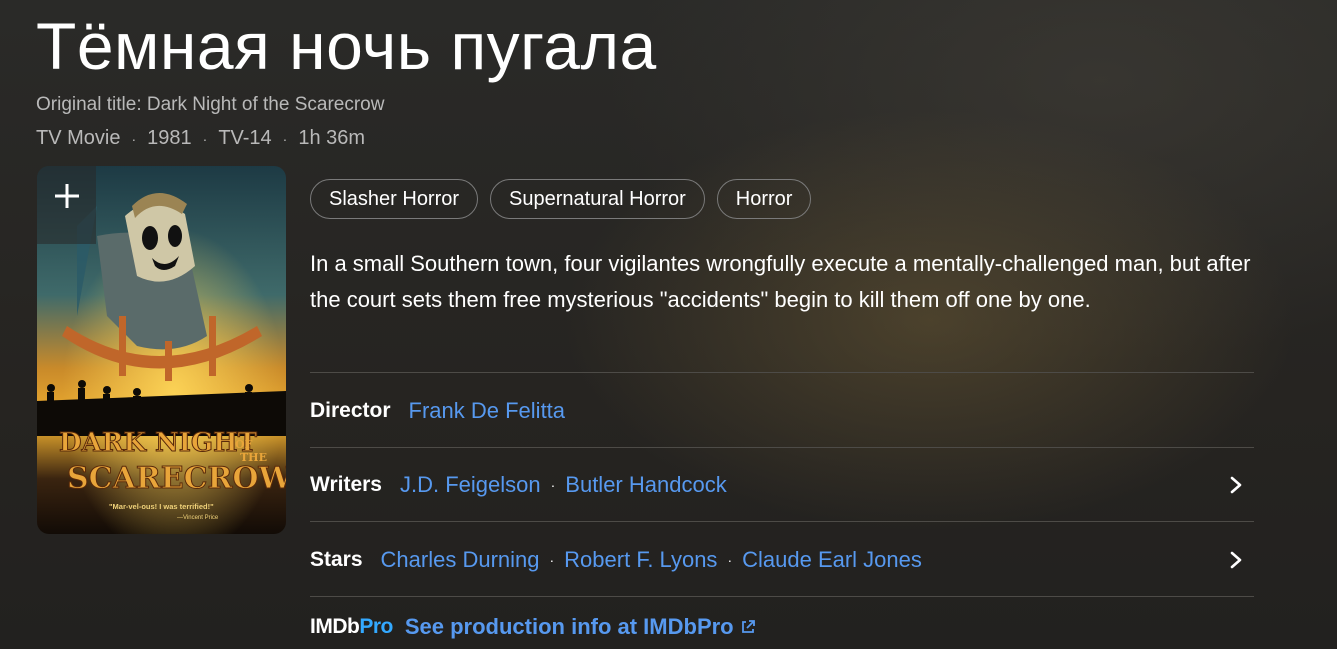  I want to click on imdbpro-logo: IMDbPro, so click(351, 627).